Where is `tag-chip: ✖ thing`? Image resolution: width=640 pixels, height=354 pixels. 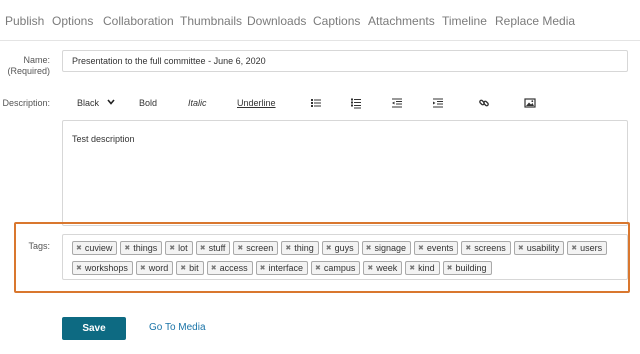 tag-chip: ✖ thing is located at coordinates (300, 248).